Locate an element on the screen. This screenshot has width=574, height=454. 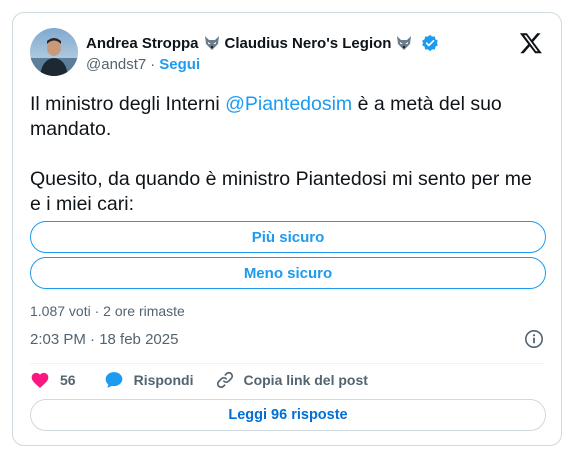
timestamp: 2:03 PM · 18 feb 2025 is located at coordinates (104, 339).